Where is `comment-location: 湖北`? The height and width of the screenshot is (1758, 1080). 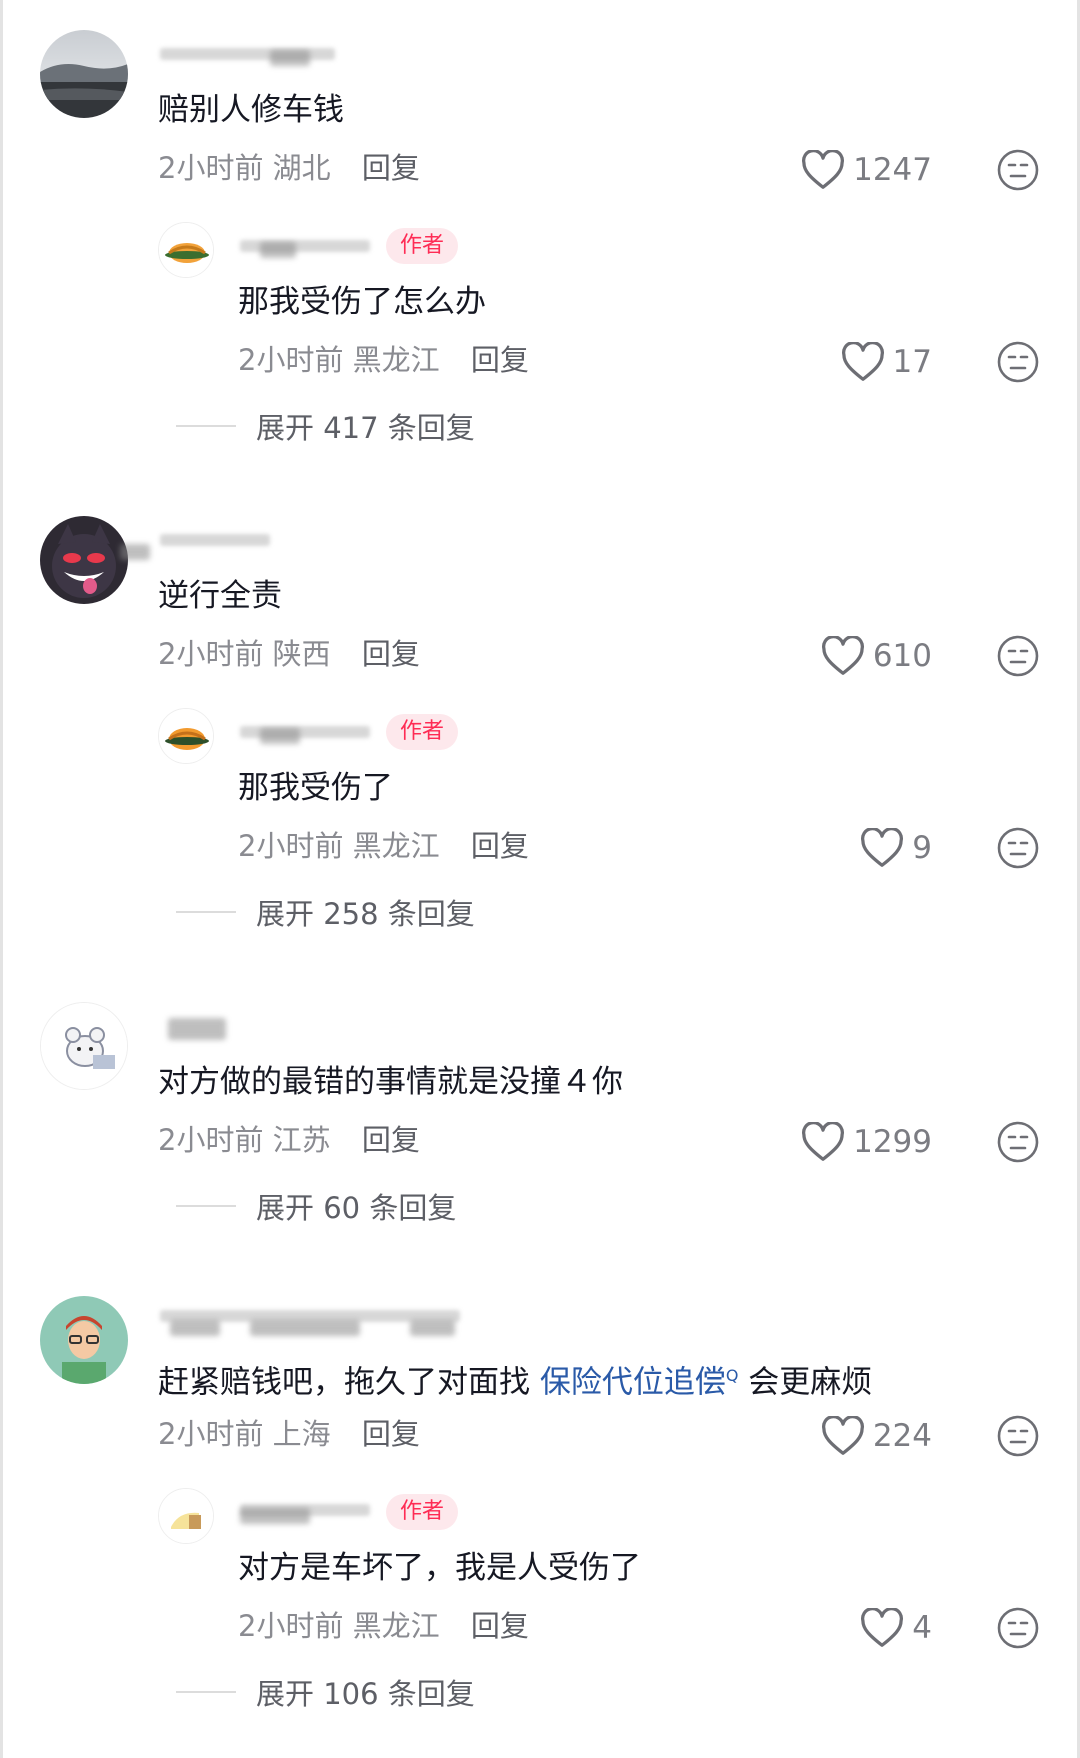
comment-location: 湖北 is located at coordinates (301, 168).